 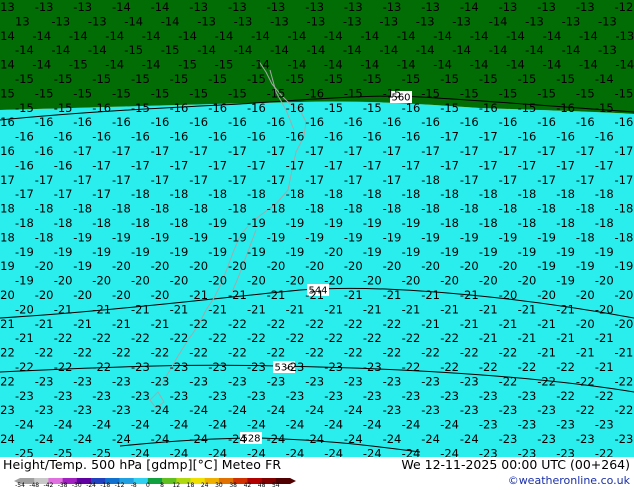 What do you see at coordinates (133, 485) in the screenshot?
I see `colorbar-tick-label: -8` at bounding box center [133, 485].